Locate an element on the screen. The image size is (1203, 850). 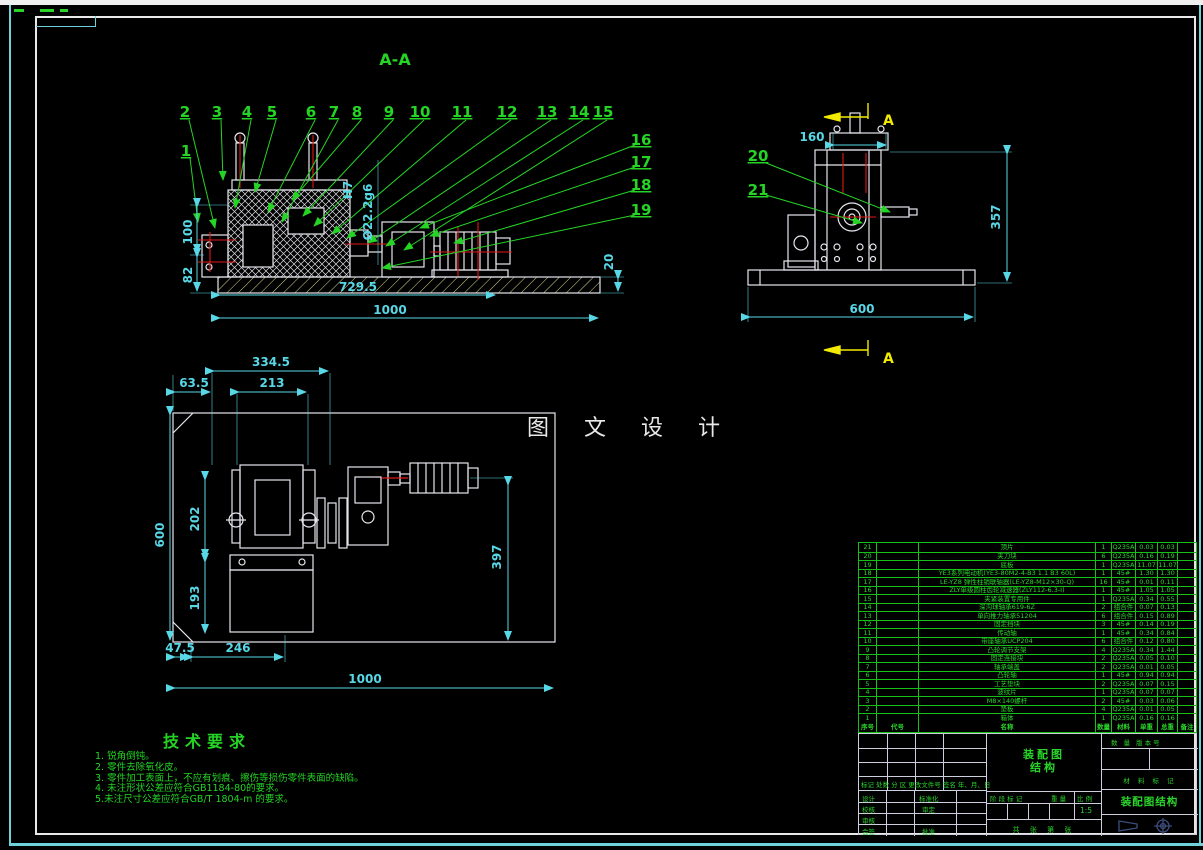
side-geometry is located at coordinates (861, 199).